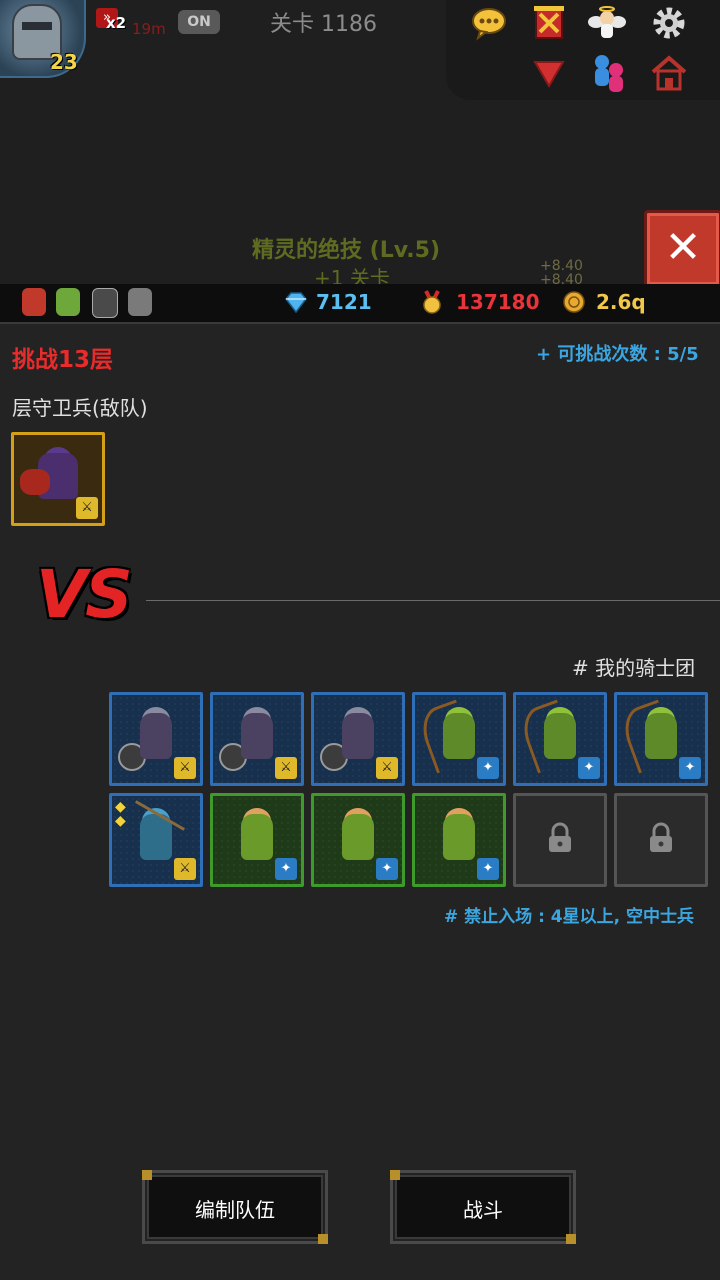 This screenshot has height=1280, width=720. What do you see at coordinates (669, 73) in the screenshot?
I see `house-icon` at bounding box center [669, 73].